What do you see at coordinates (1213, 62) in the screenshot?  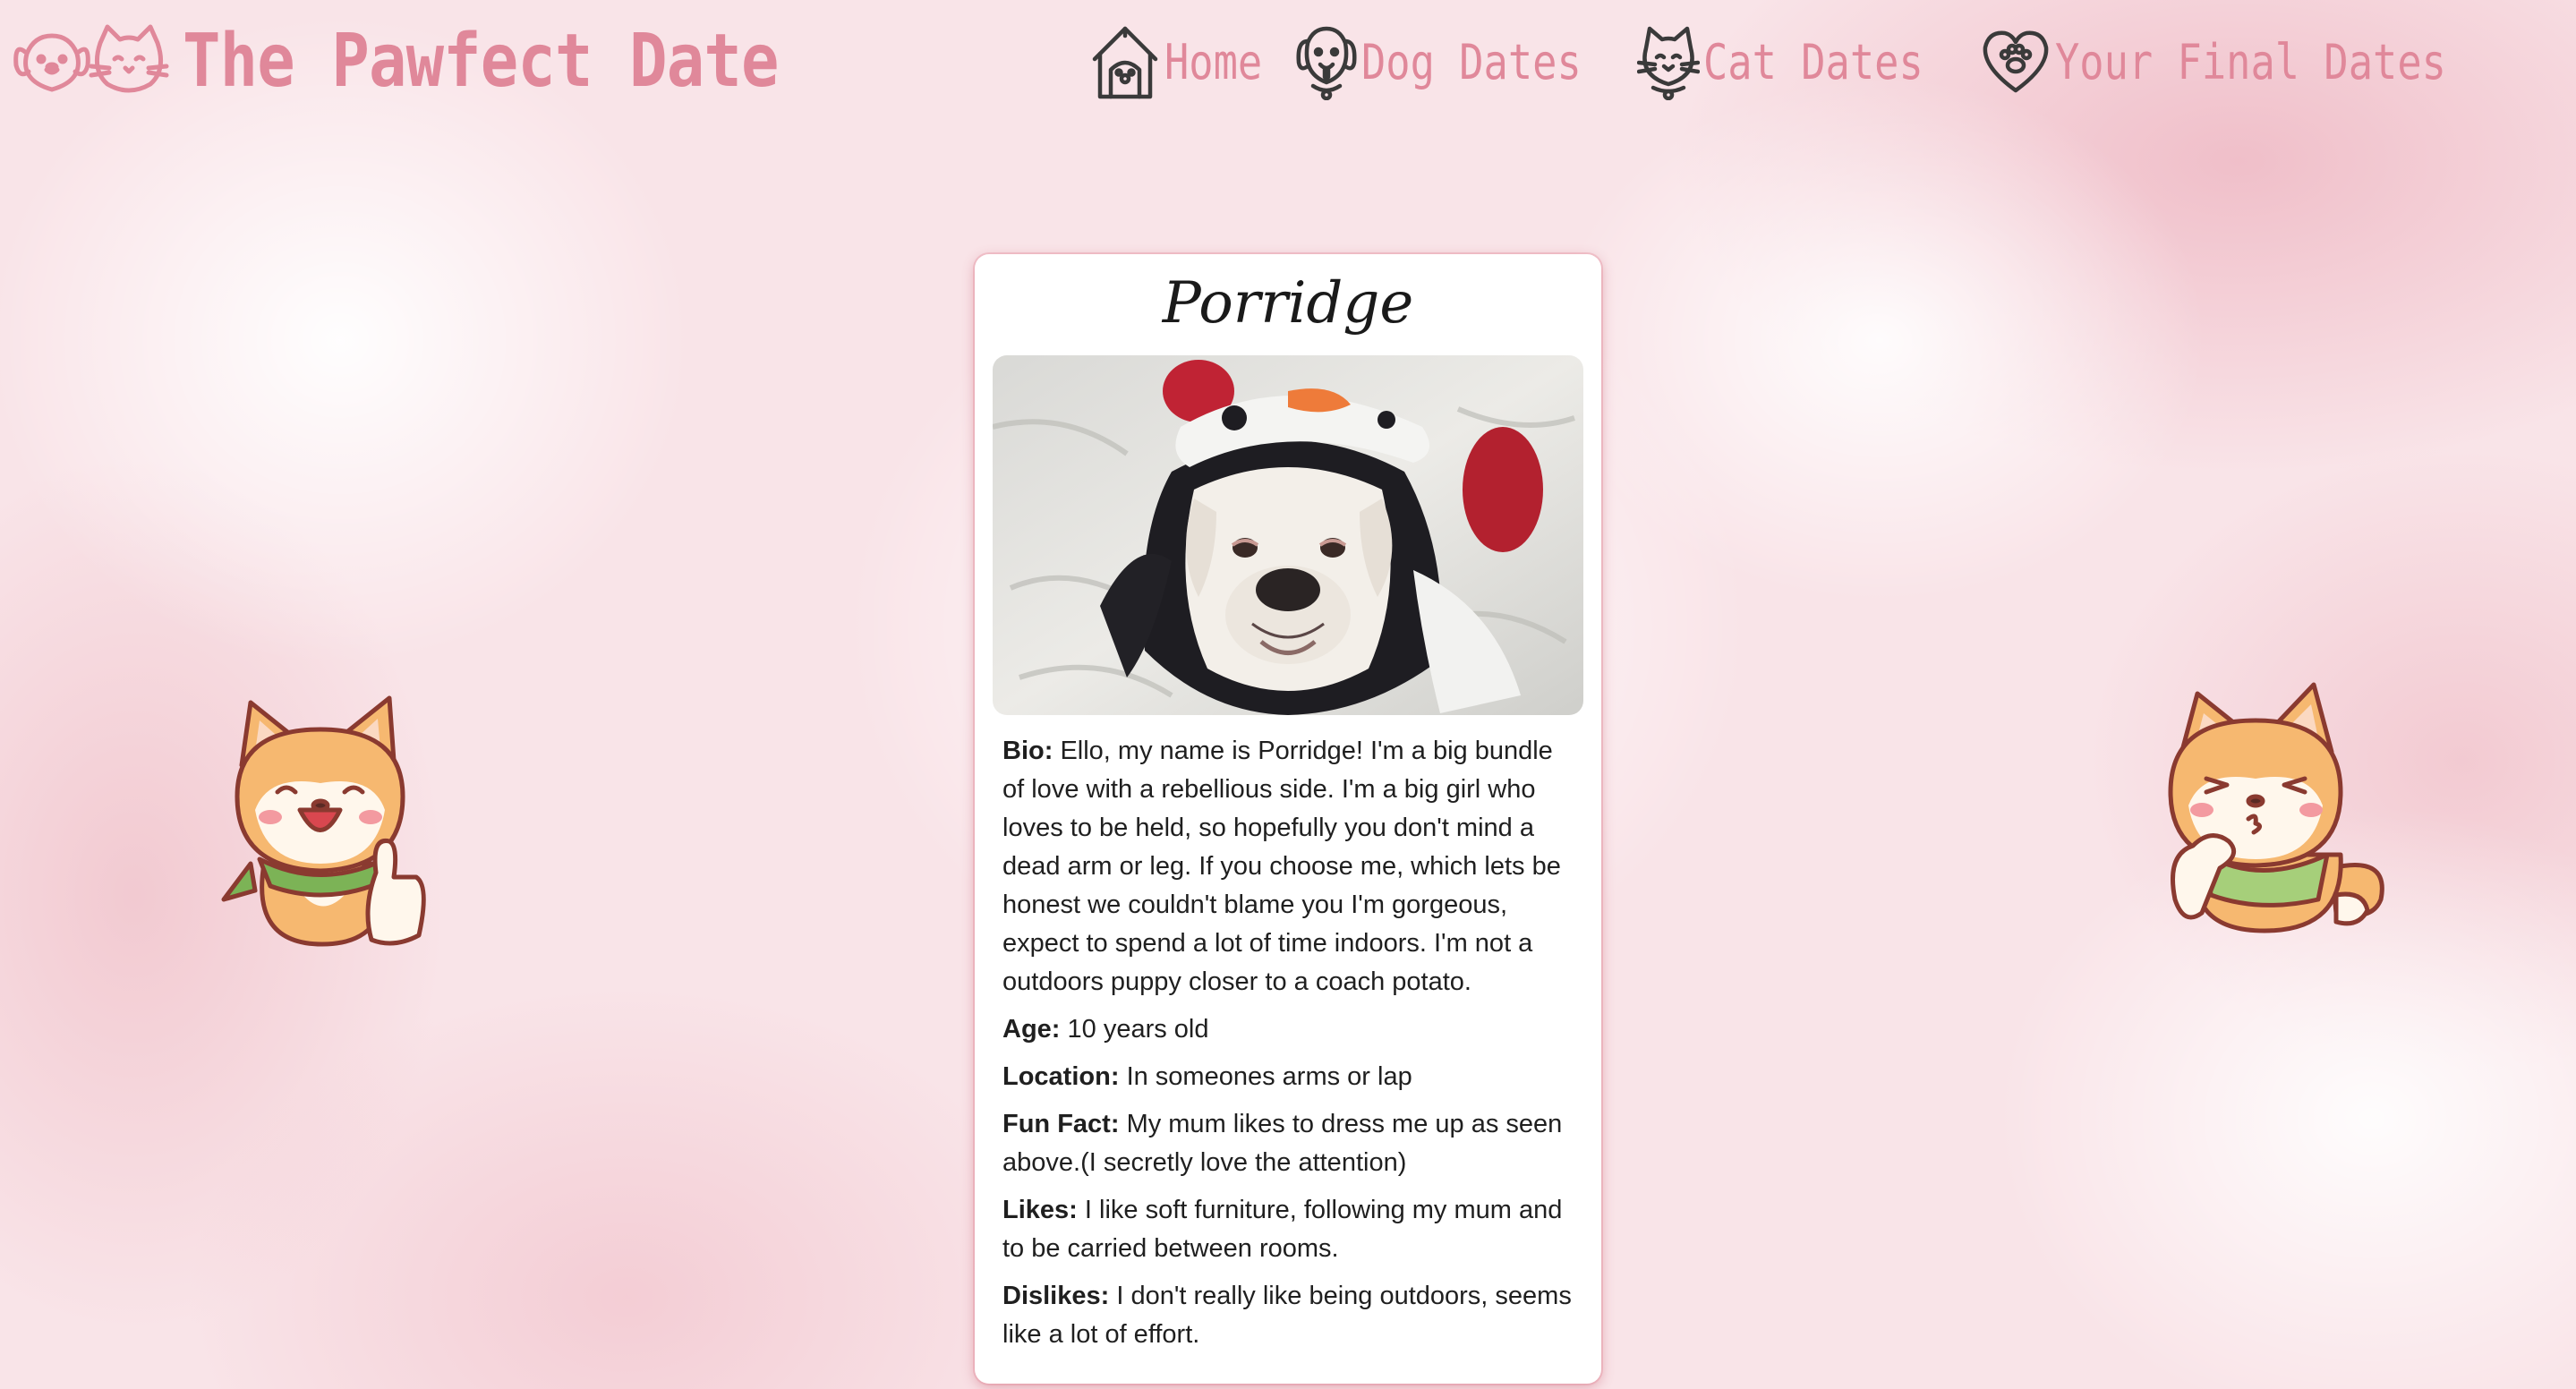 I see `nav-home-label: Home` at bounding box center [1213, 62].